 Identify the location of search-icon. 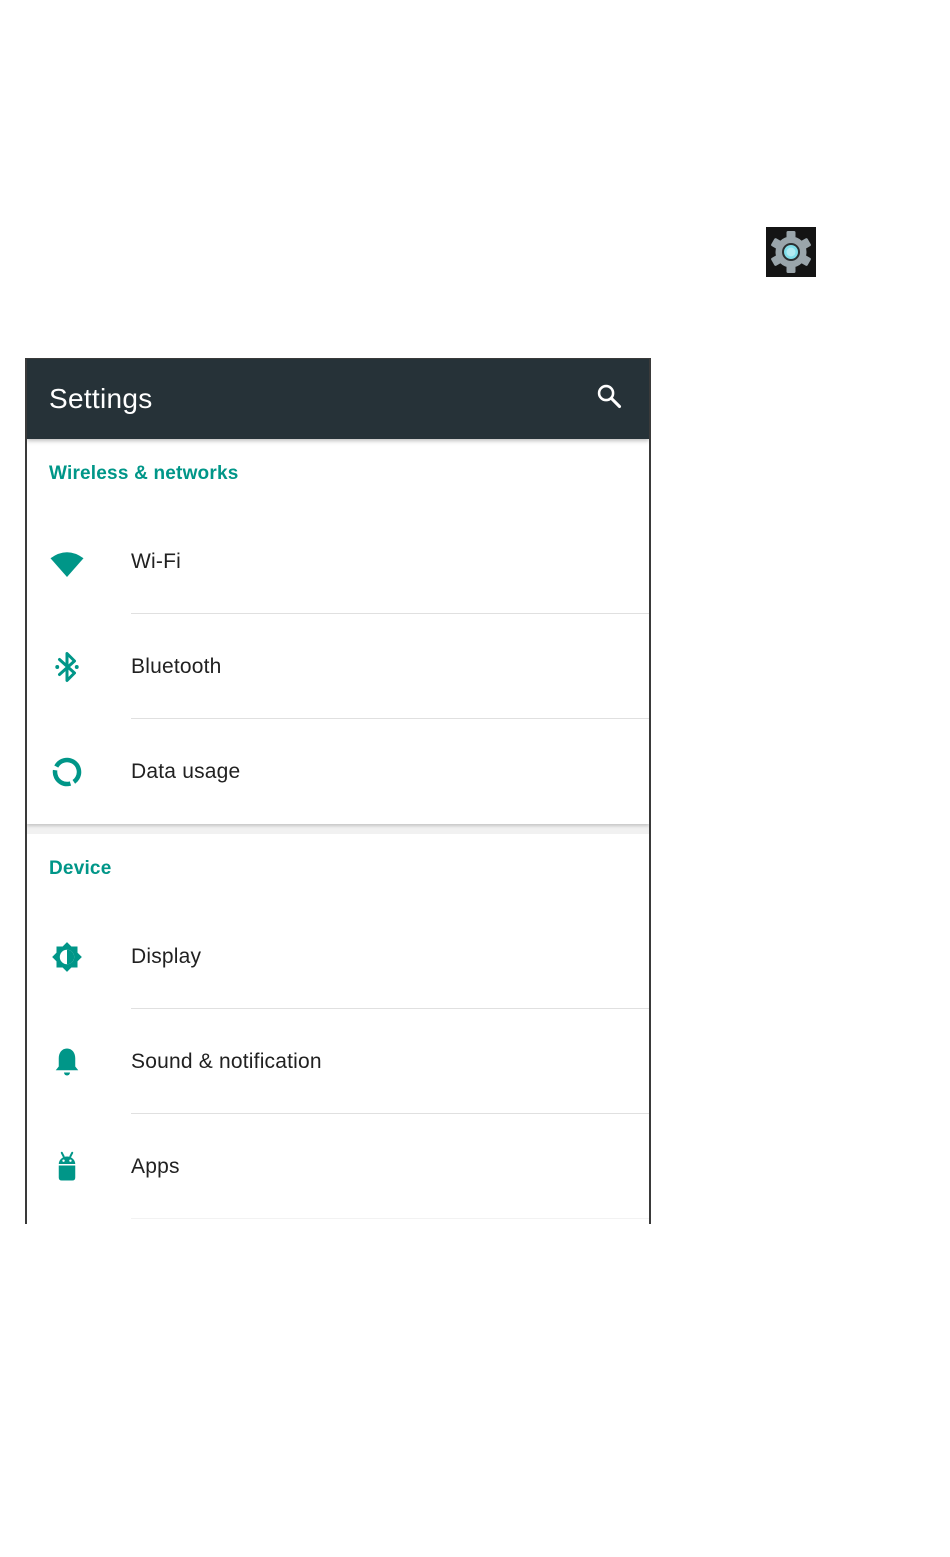
(609, 396).